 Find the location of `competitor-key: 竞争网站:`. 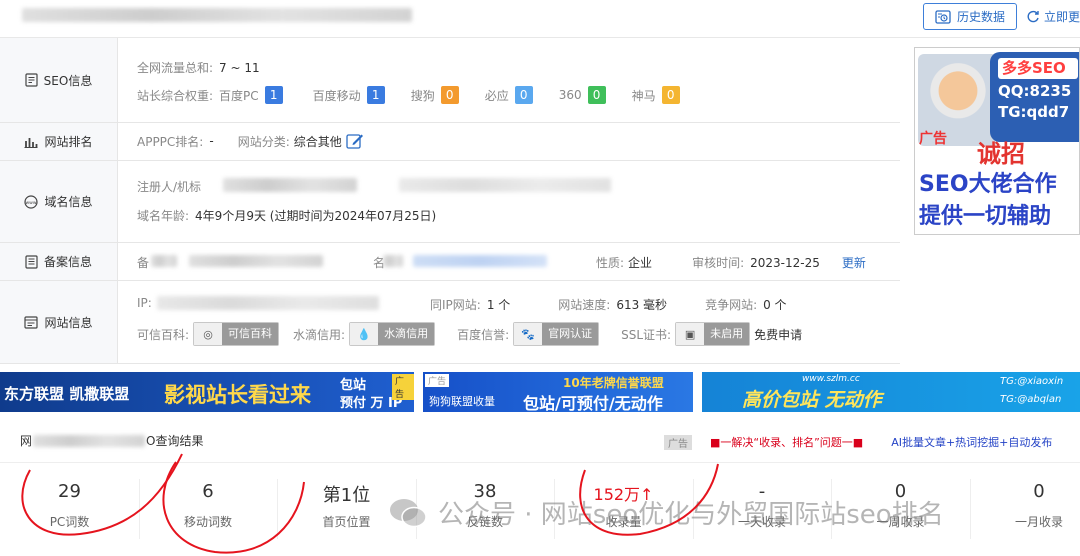

competitor-key: 竞争网站: is located at coordinates (731, 305).